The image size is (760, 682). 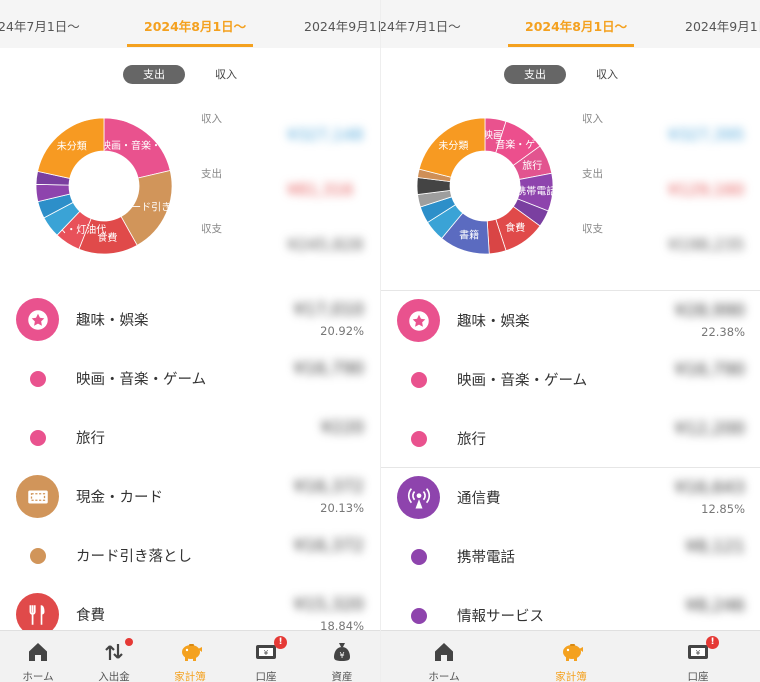 What do you see at coordinates (486, 558) in the screenshot?
I see `category-name: 携帯電話` at bounding box center [486, 558].